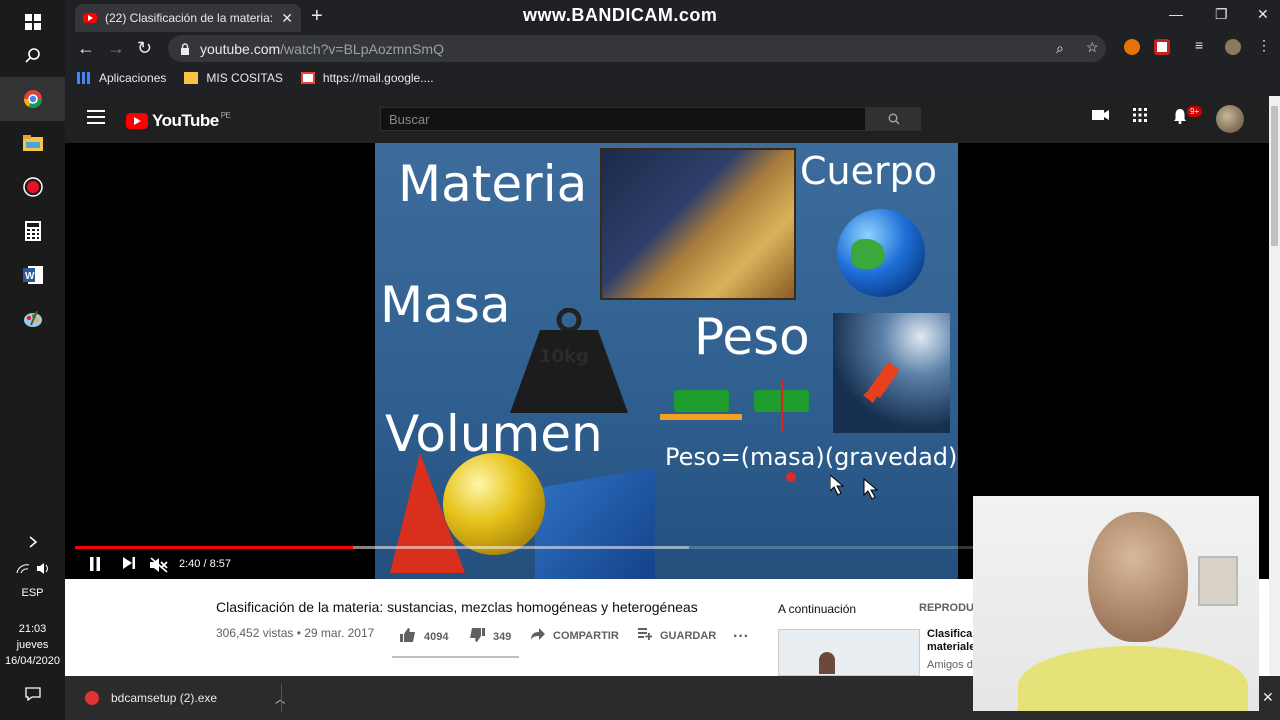  What do you see at coordinates (214, 547) in the screenshot?
I see `played-bar` at bounding box center [214, 547].